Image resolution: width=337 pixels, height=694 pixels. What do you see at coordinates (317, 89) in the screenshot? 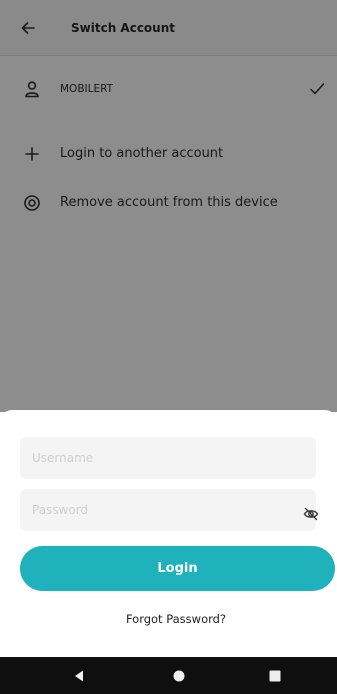
I see `checkmark-icon` at bounding box center [317, 89].